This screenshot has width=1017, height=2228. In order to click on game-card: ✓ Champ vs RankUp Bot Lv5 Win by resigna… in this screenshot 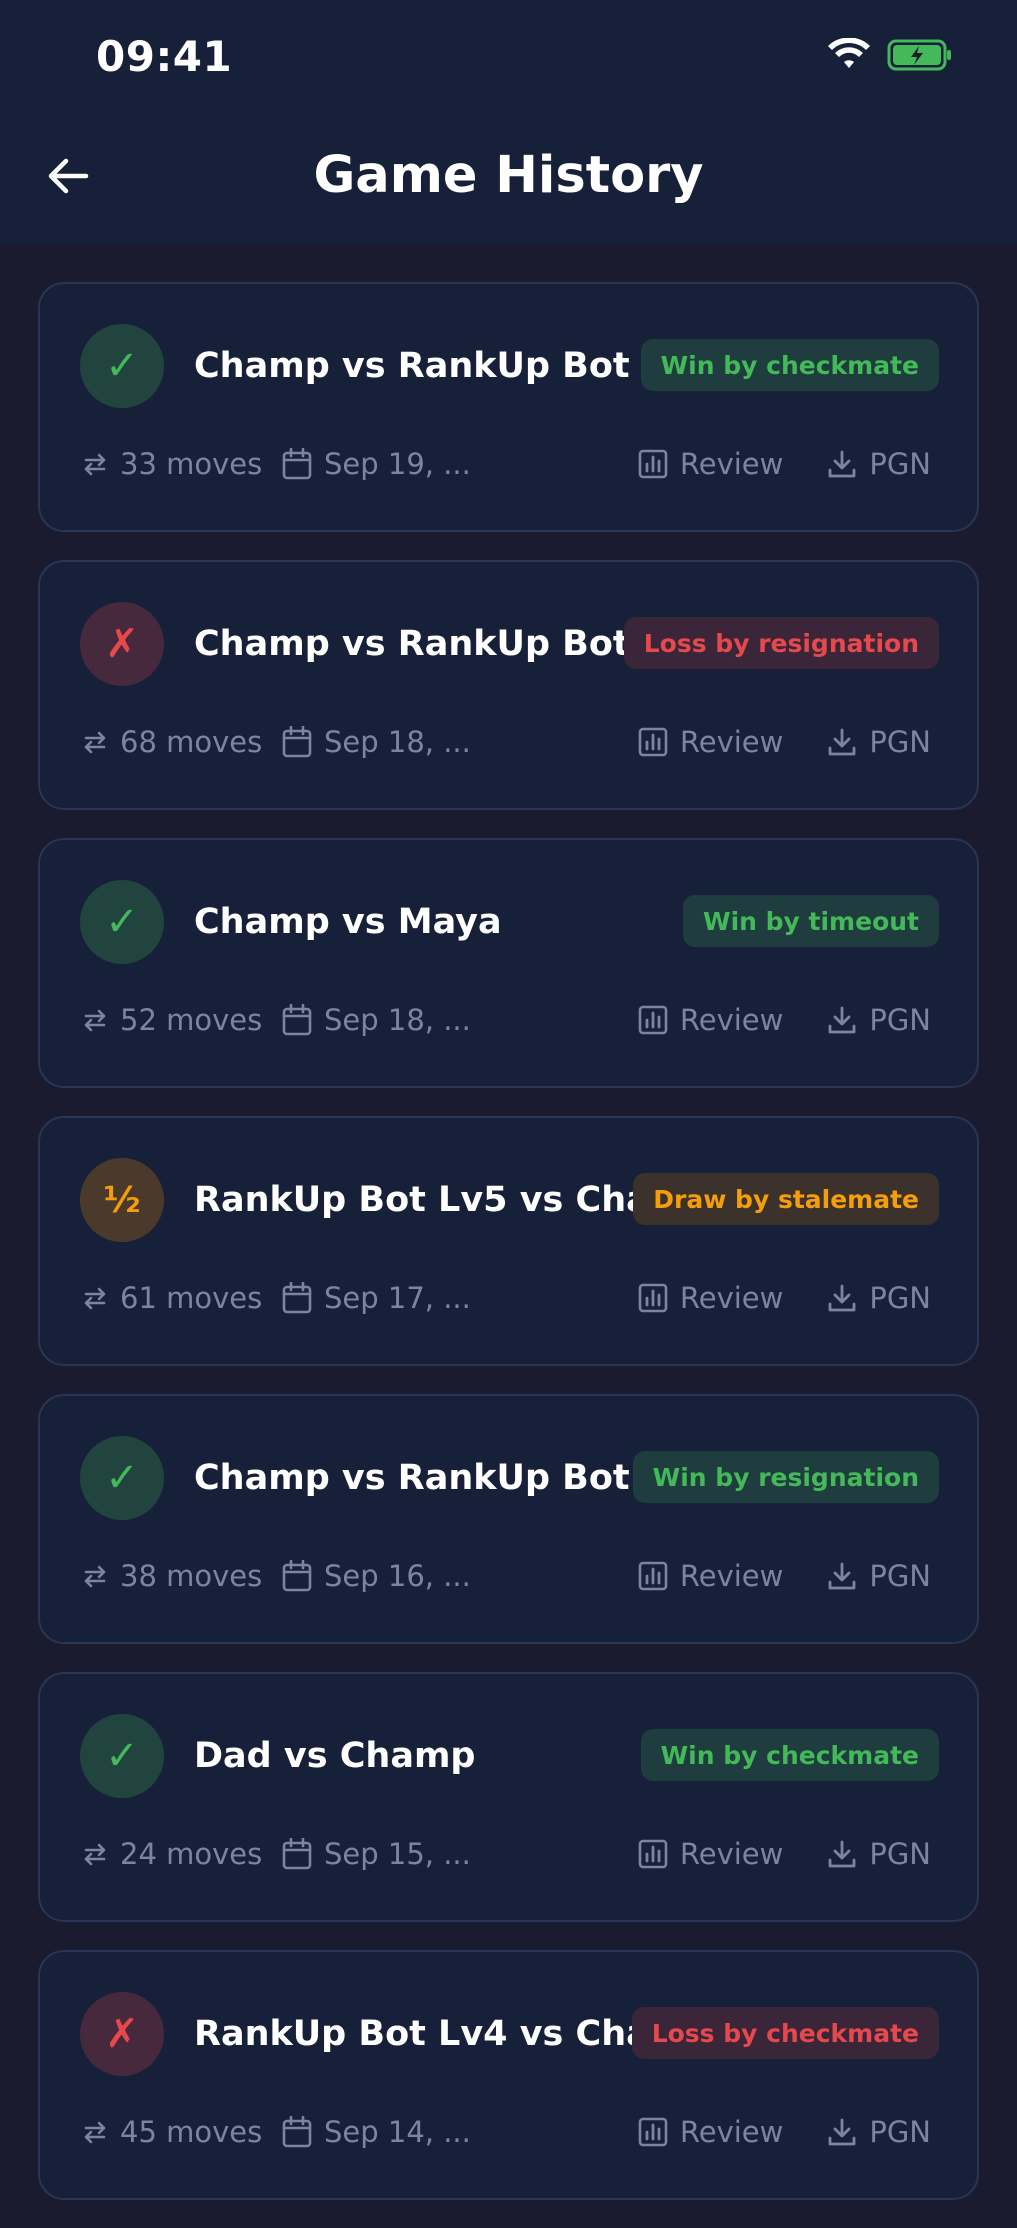, I will do `click(508, 1519)`.